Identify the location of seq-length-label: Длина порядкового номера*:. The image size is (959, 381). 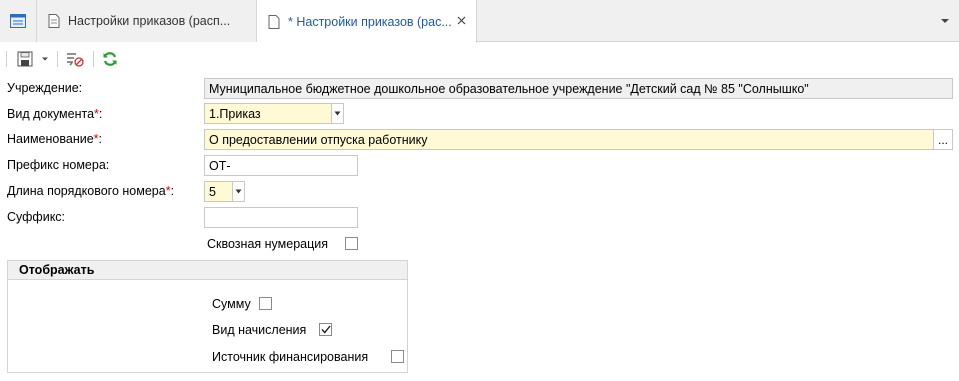
(90, 191).